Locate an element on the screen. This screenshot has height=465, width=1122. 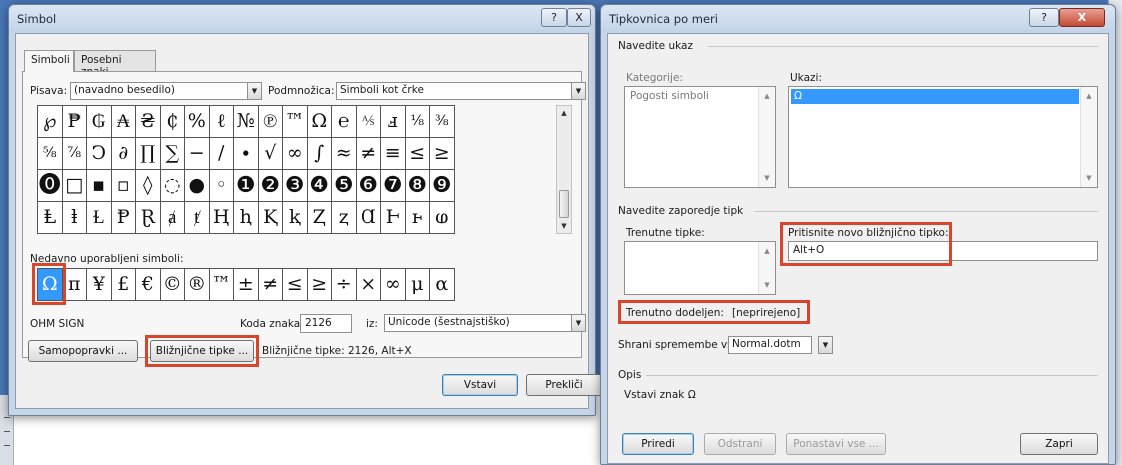
recent-symbol-cell: × is located at coordinates (368, 285).